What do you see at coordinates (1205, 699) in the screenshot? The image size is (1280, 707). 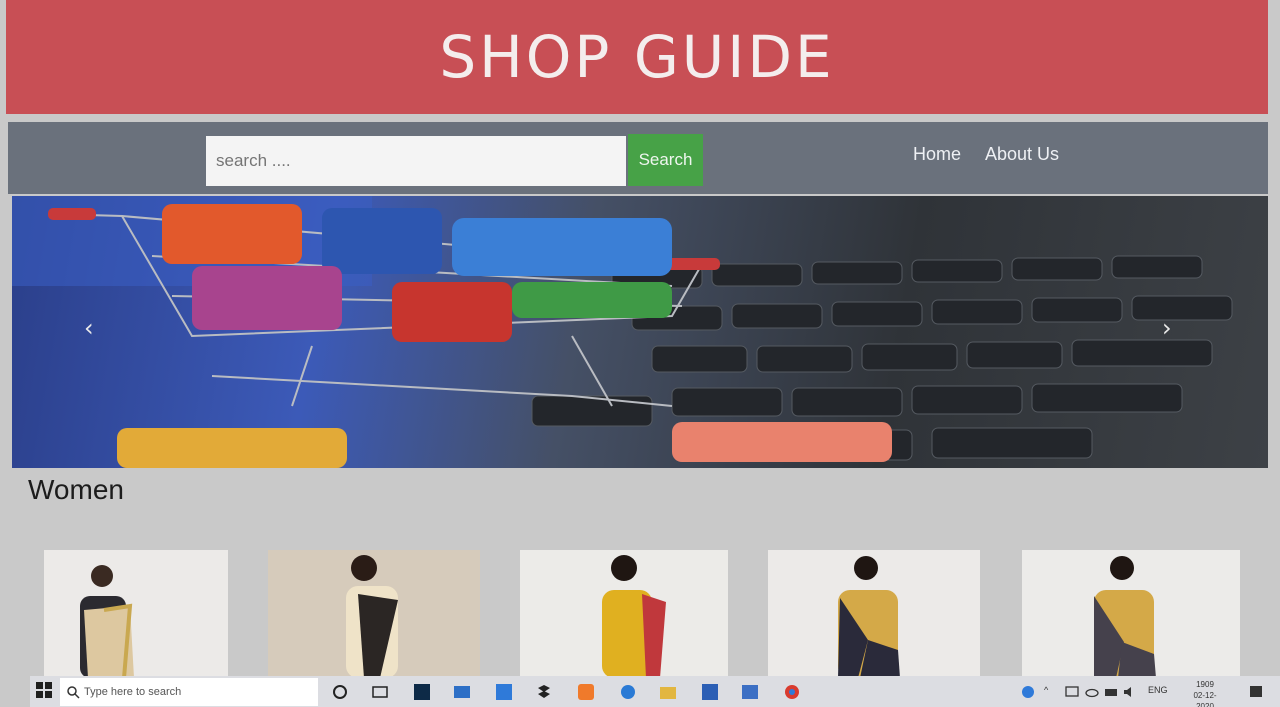 I see `clock-date: 02-12-2020` at bounding box center [1205, 699].